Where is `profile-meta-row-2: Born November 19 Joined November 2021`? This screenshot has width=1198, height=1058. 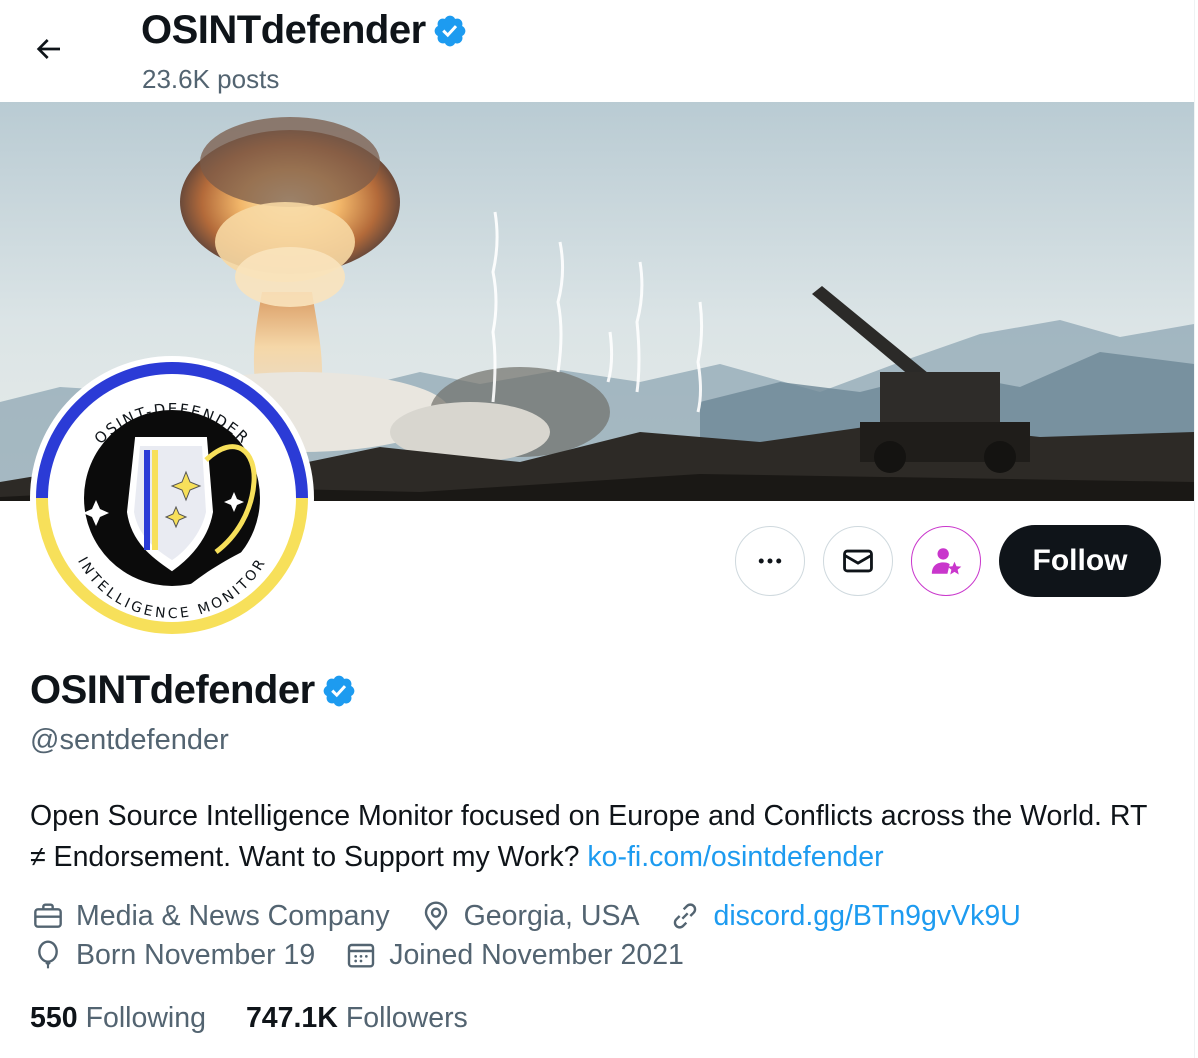
profile-meta-row-2: Born November 19 Joined November 2021 is located at coordinates (371, 955).